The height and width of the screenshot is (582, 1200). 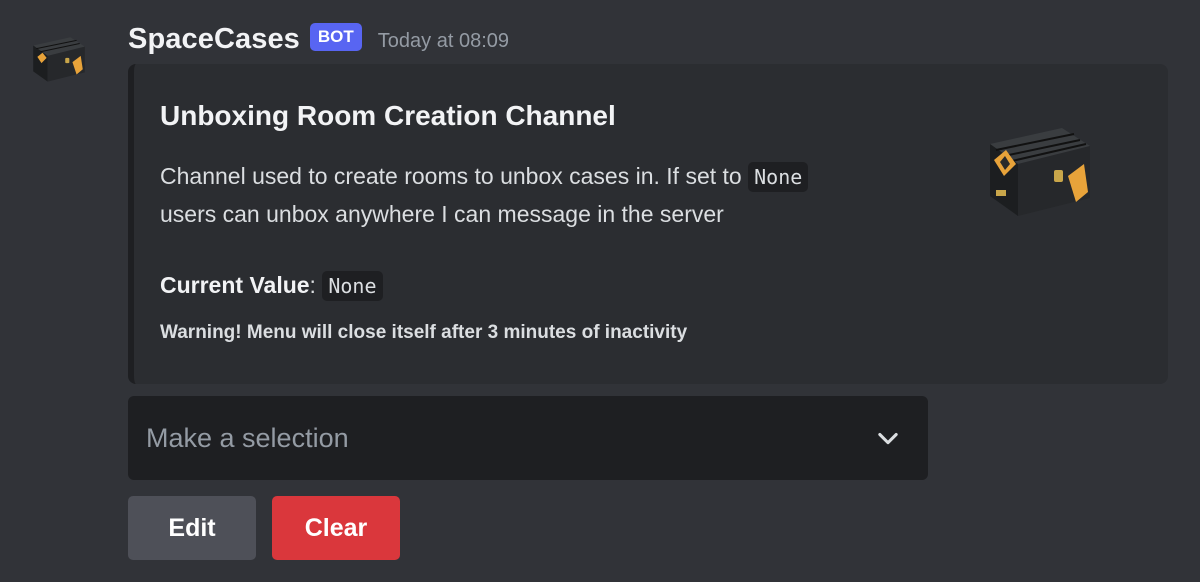 What do you see at coordinates (352, 286) in the screenshot?
I see `field-value: None` at bounding box center [352, 286].